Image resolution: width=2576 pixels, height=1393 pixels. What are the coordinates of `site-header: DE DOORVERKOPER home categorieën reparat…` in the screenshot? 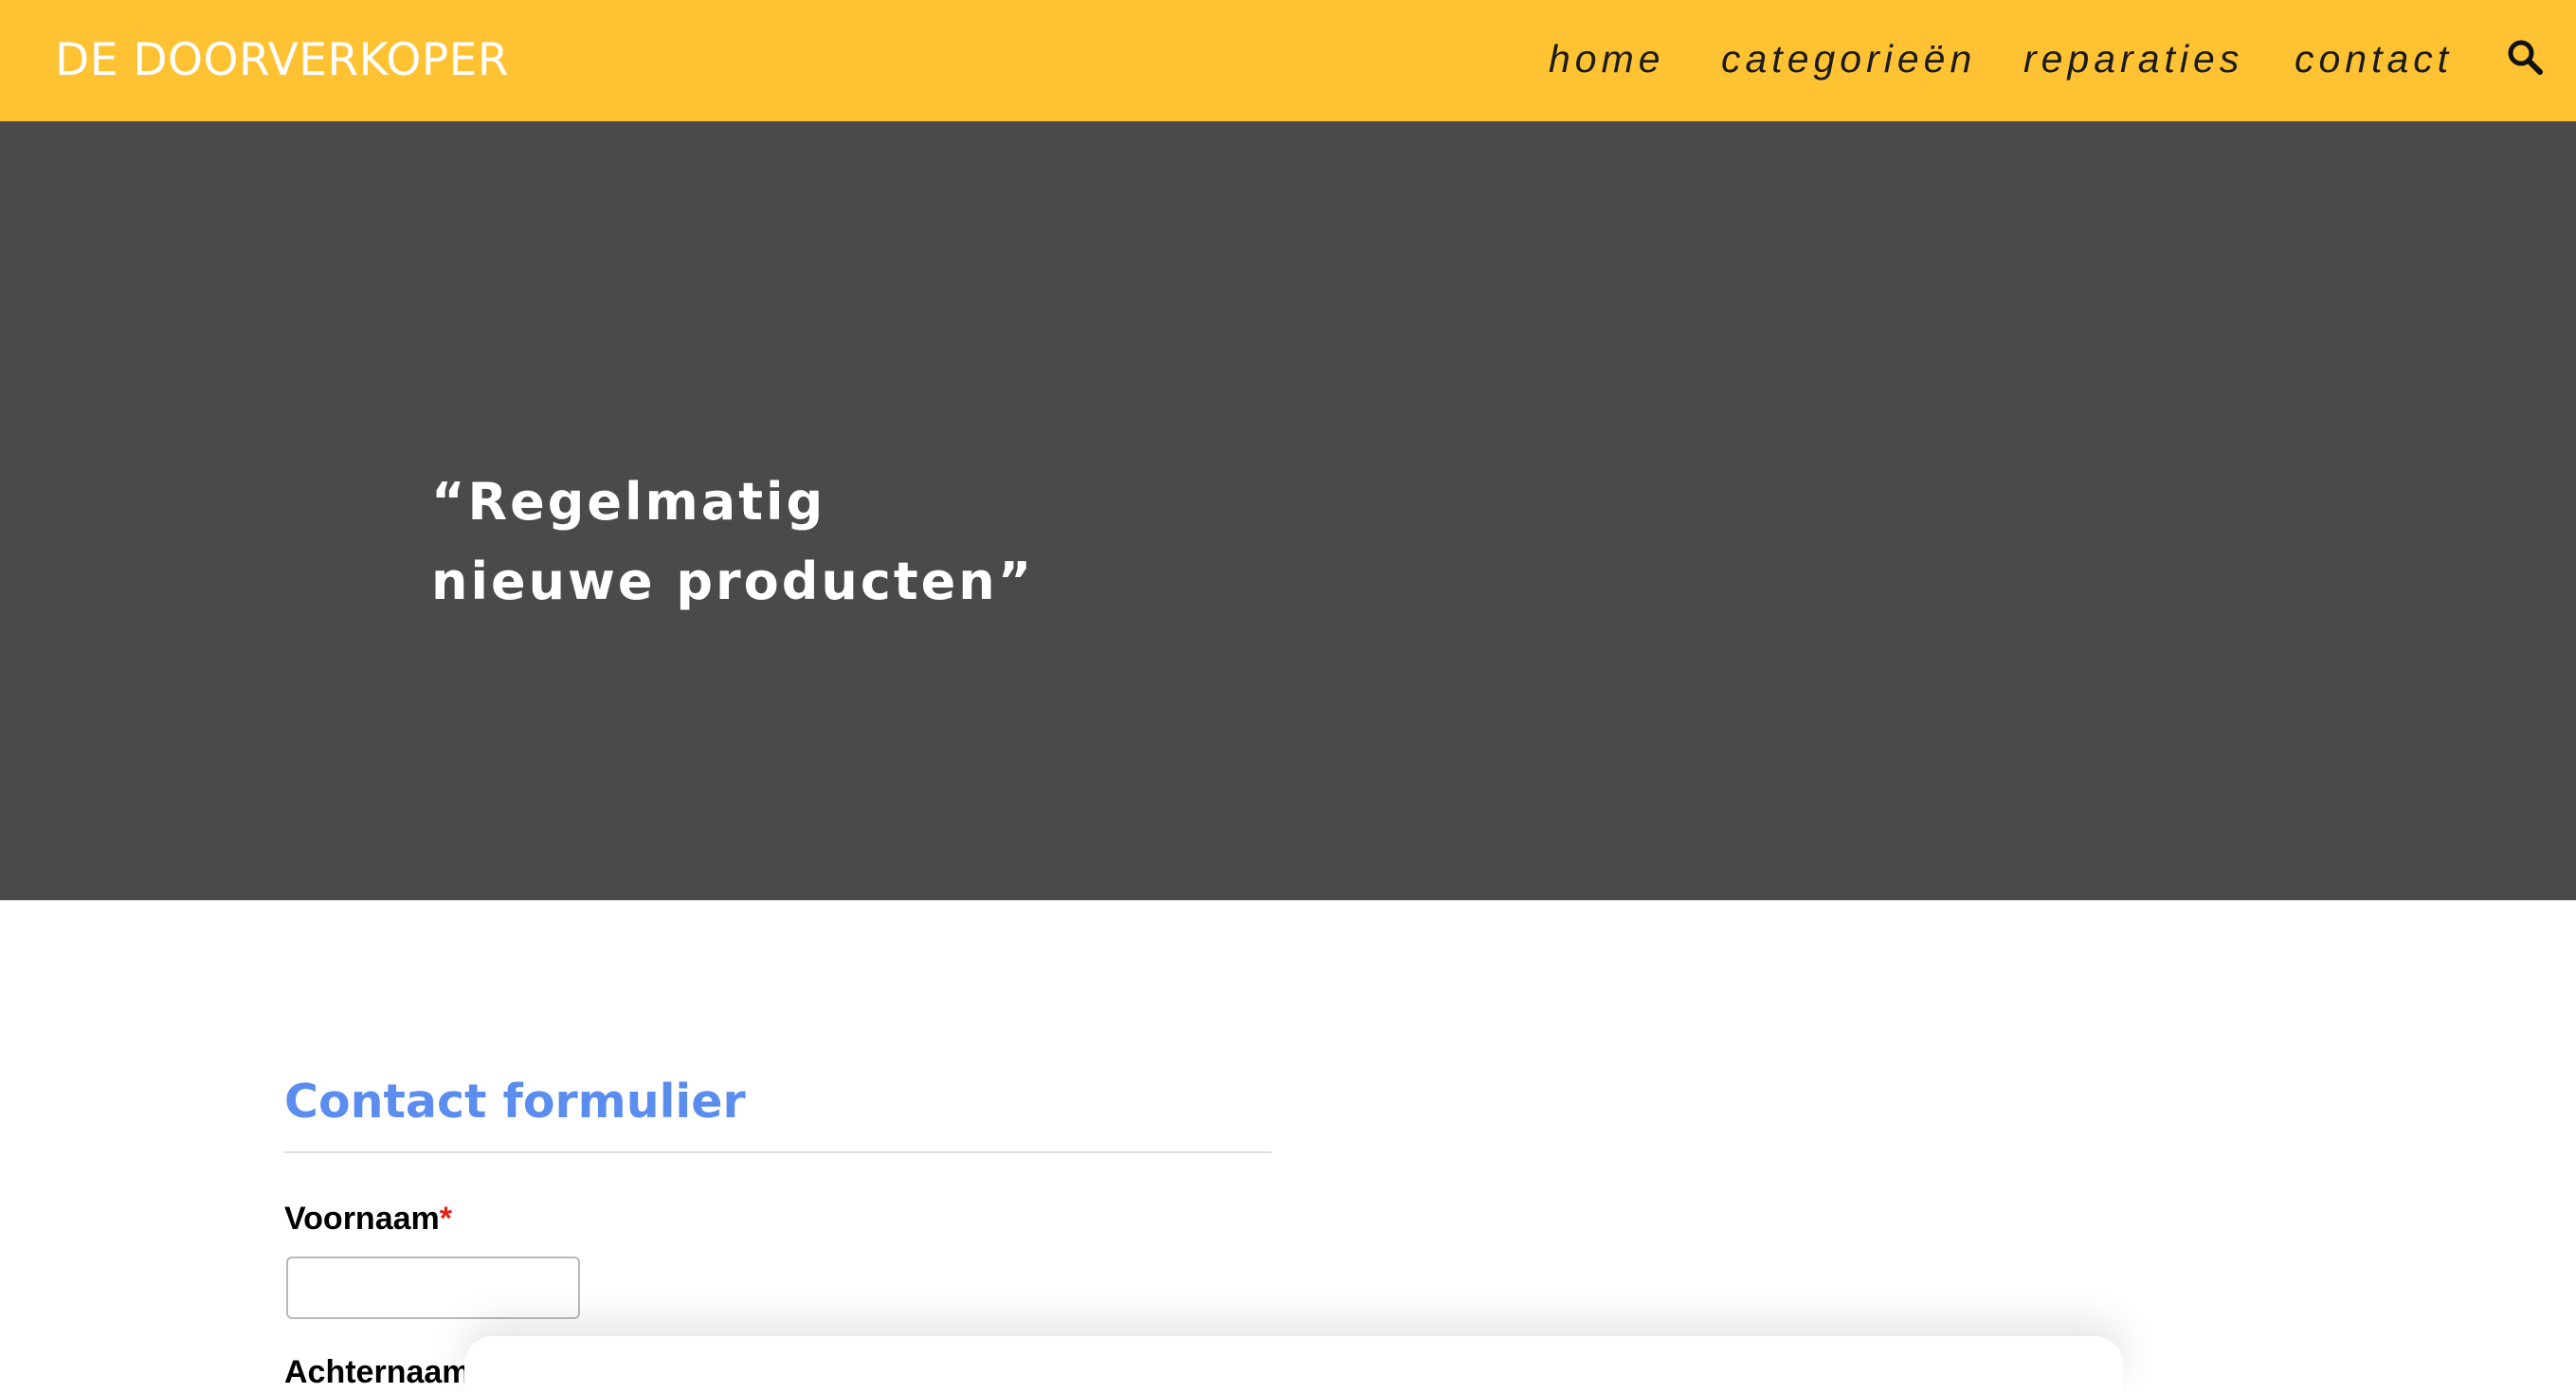 It's located at (1288, 60).